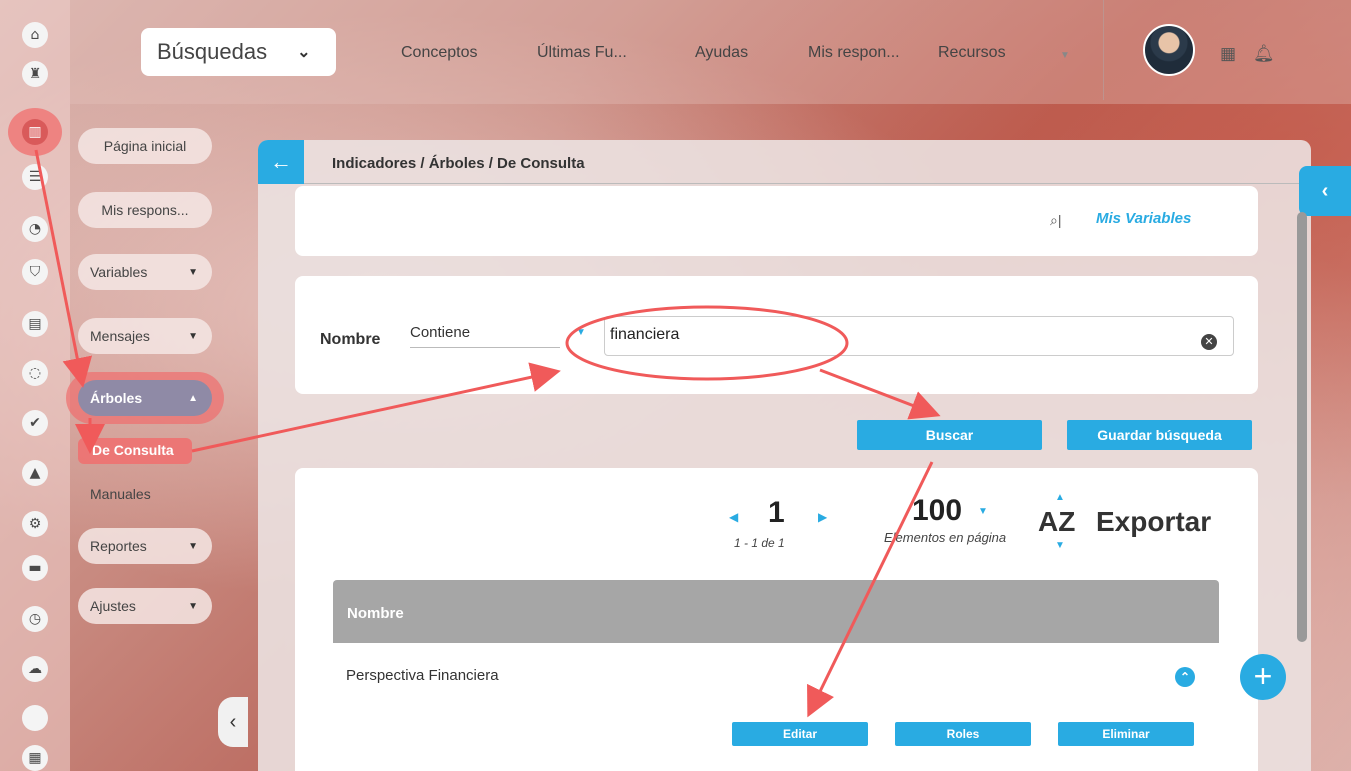 The width and height of the screenshot is (1351, 771). Describe the element at coordinates (707, 343) in the screenshot. I see `annotation-ellipse` at that location.